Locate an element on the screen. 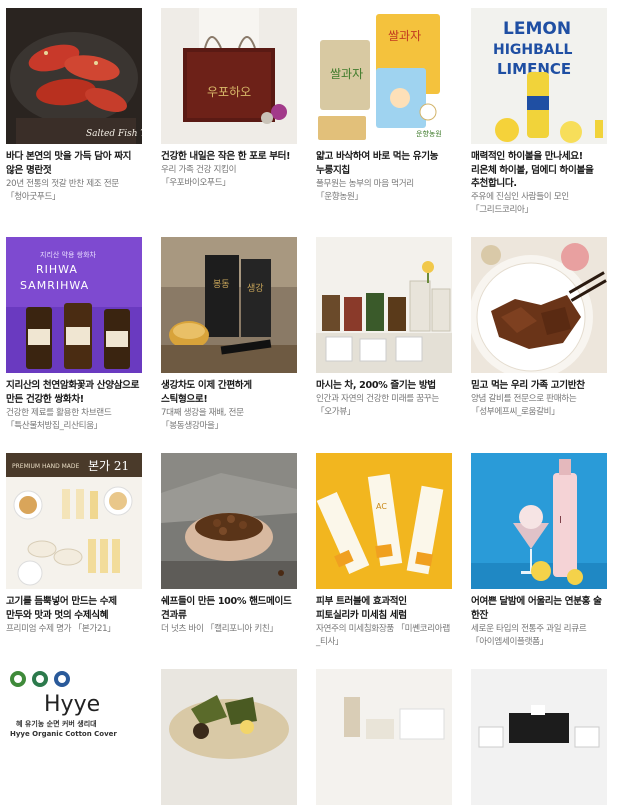 The image size is (617, 805). product-description: 7대째 생강을 재배, 전문 「봉동생강마을」 is located at coordinates (202, 419).